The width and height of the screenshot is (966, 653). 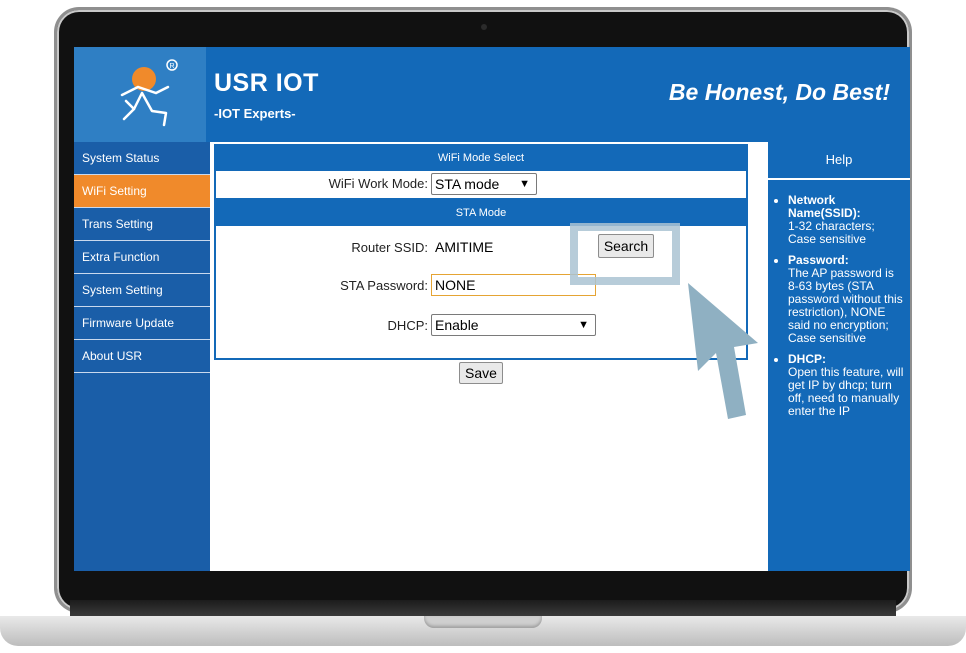 I want to click on dhcp-select: Enable ▼, so click(x=513, y=325).